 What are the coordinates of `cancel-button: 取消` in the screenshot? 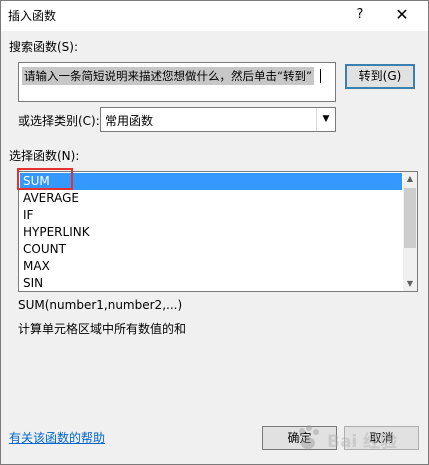 It's located at (381, 438).